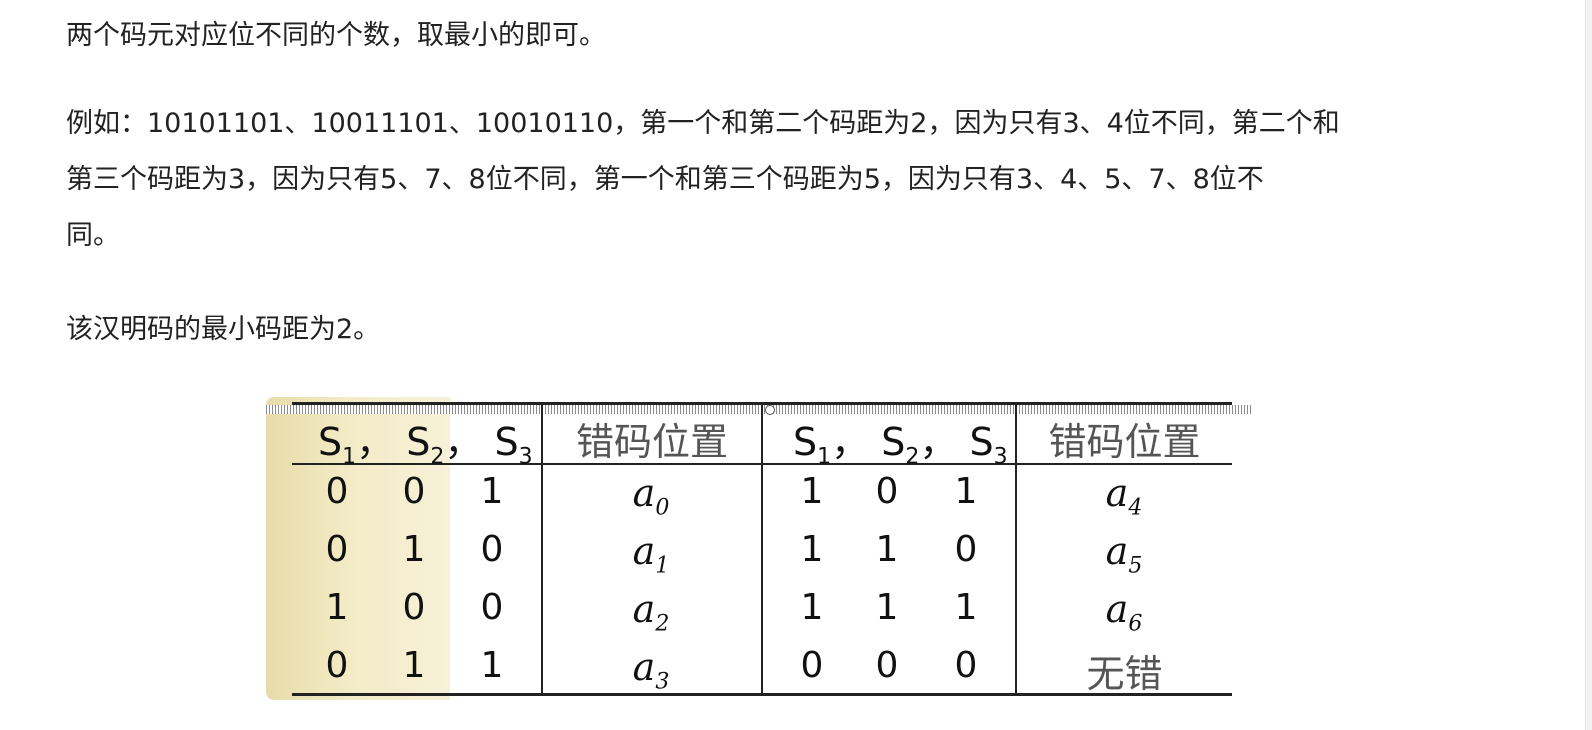  What do you see at coordinates (414, 665) in the screenshot?
I see `left-row-4-s2: 1` at bounding box center [414, 665].